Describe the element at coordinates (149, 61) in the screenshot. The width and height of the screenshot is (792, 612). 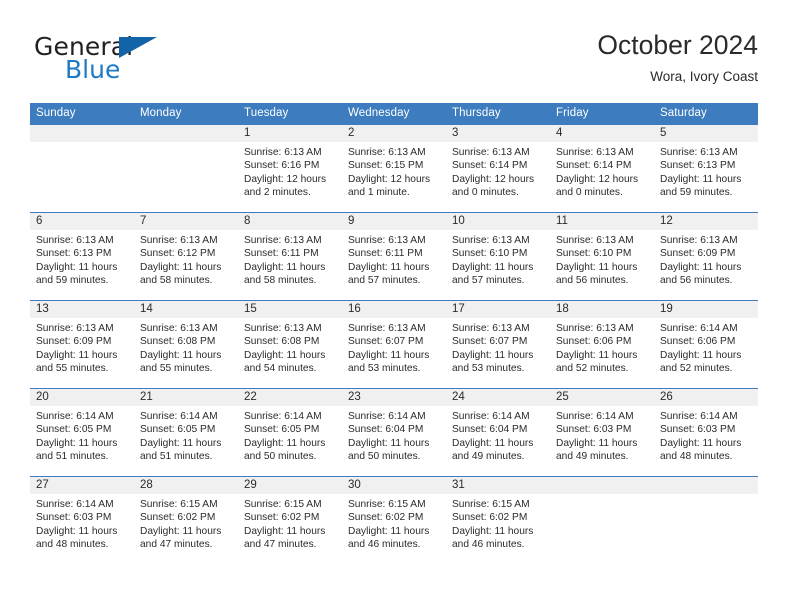
I see `general-blue-logo: General Blue` at that location.